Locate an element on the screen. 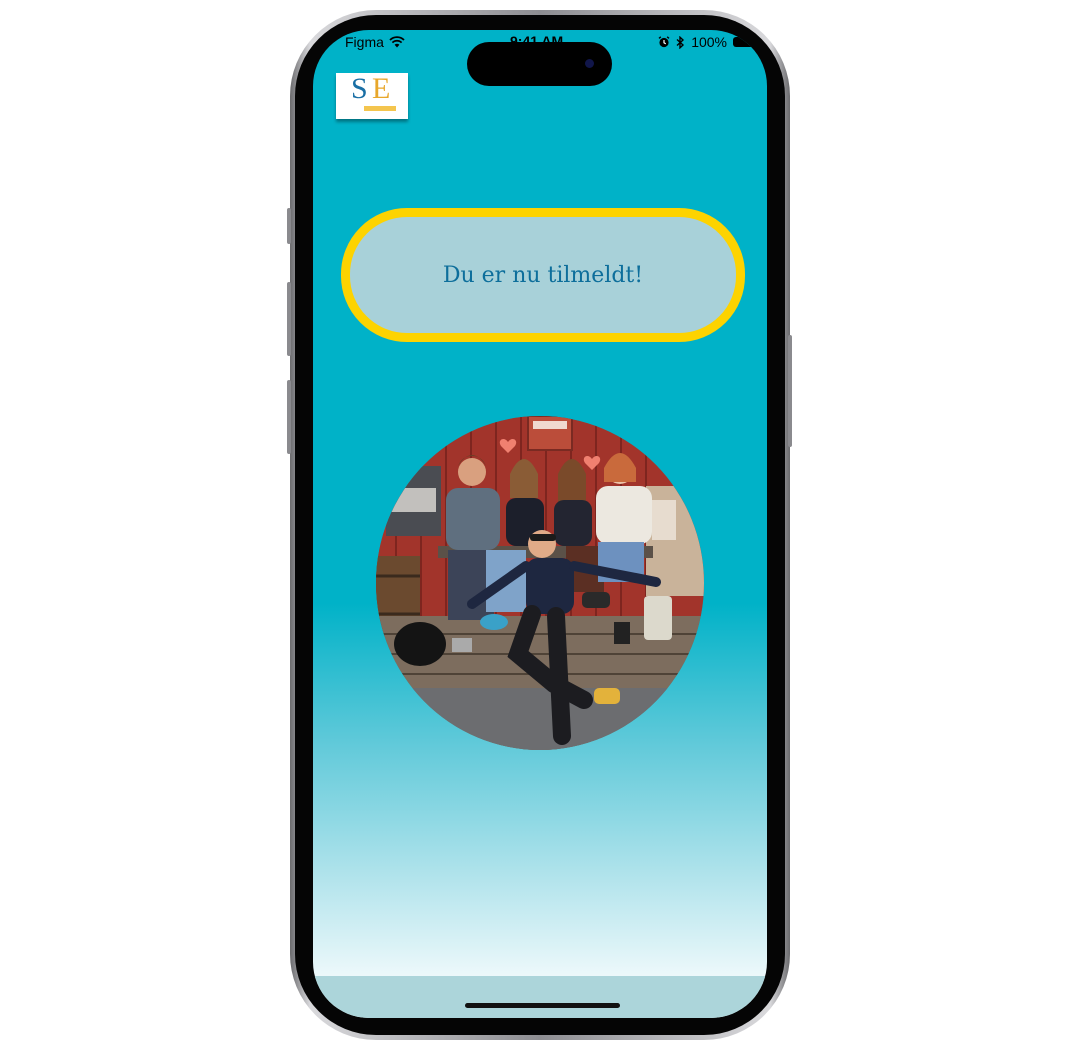  confirmation-pill: Du er nu tilmeldt! is located at coordinates (543, 275).